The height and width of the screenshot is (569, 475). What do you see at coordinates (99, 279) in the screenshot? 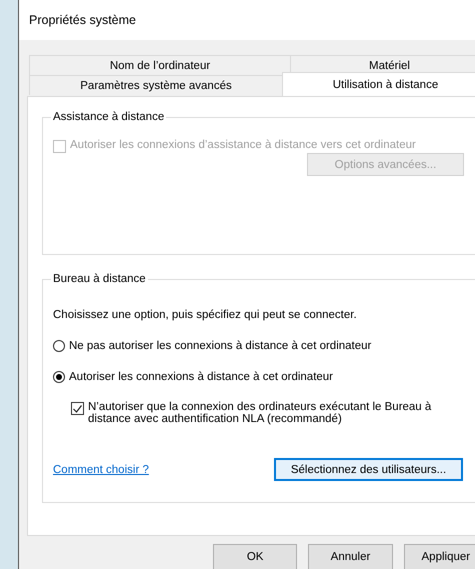
I see `group-title: Bureau à distance` at bounding box center [99, 279].